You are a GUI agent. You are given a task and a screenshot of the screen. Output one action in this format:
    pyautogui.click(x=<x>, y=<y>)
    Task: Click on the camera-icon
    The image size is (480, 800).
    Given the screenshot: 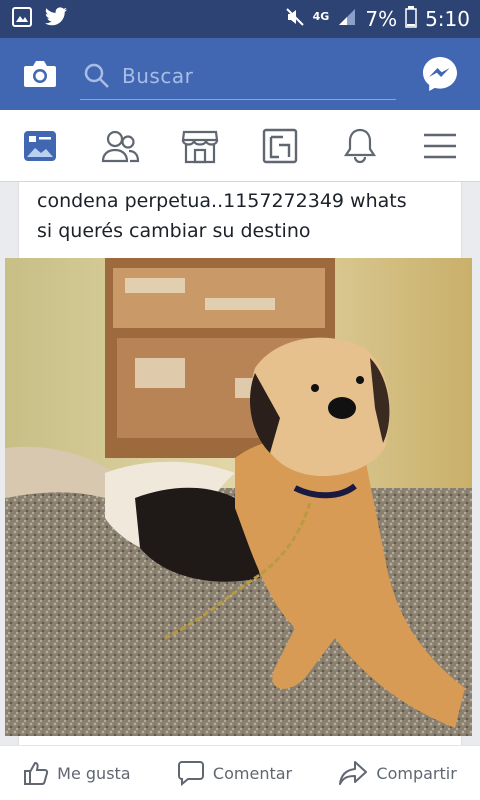 What is the action you would take?
    pyautogui.click(x=40, y=74)
    